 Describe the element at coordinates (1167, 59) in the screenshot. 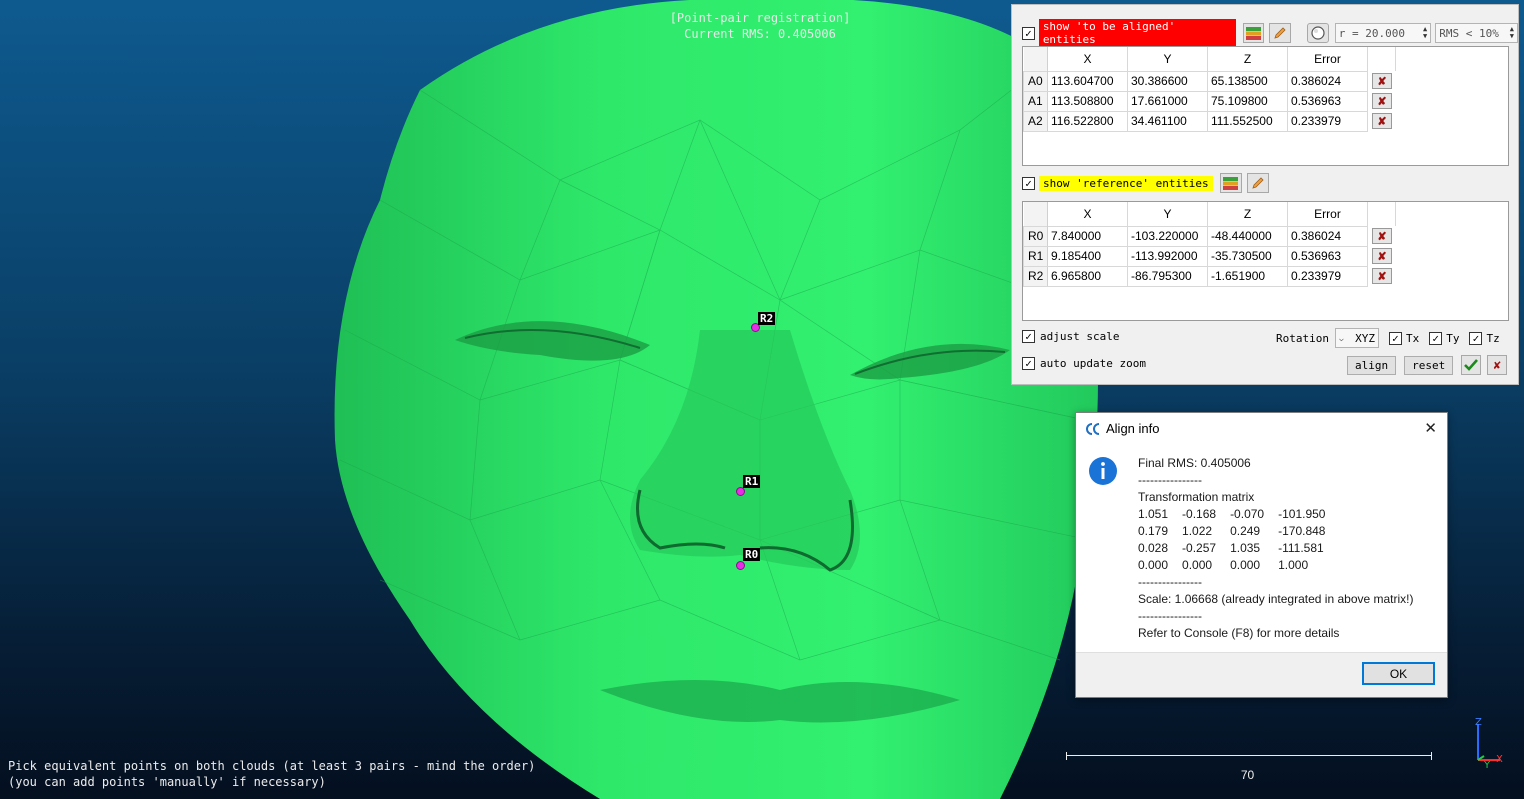

I see `aligned-col-y: Y` at that location.